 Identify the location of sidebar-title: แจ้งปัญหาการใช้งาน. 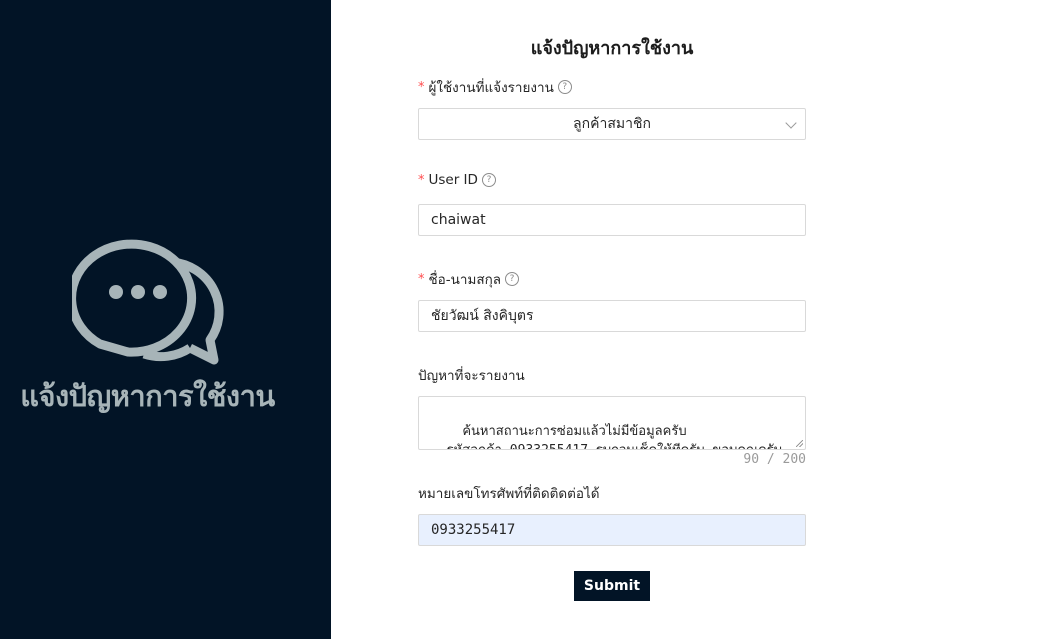
(147, 396).